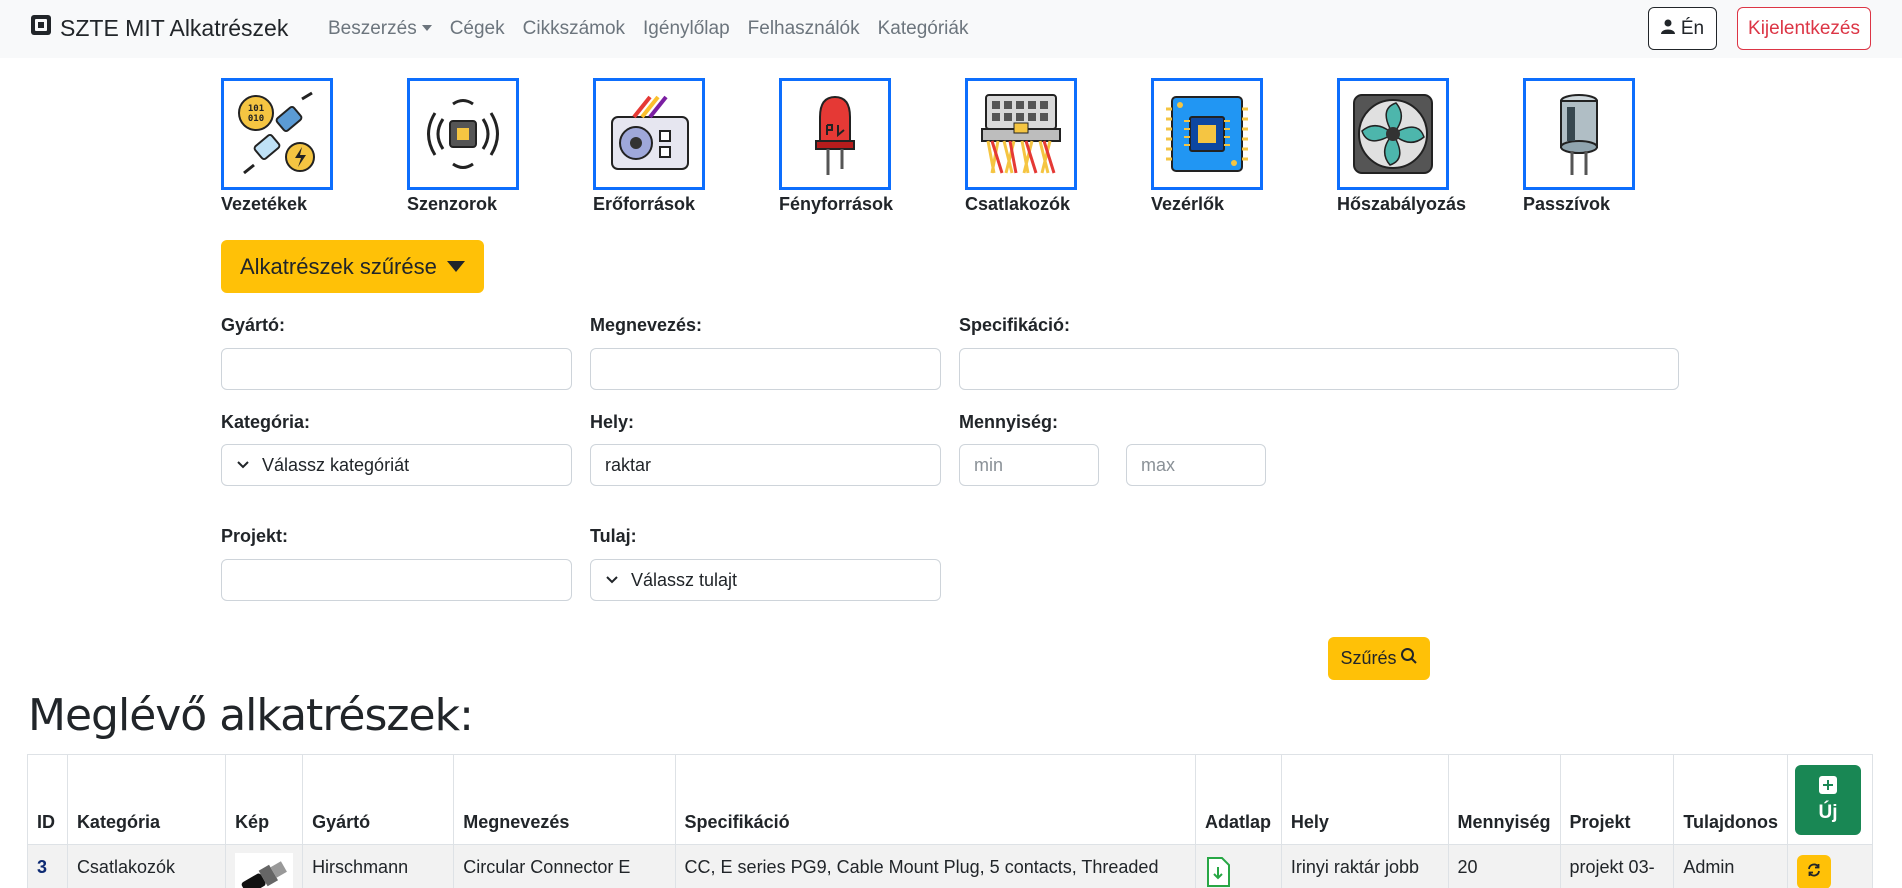  Describe the element at coordinates (47, 799) in the screenshot. I see `column-header: ID` at that location.